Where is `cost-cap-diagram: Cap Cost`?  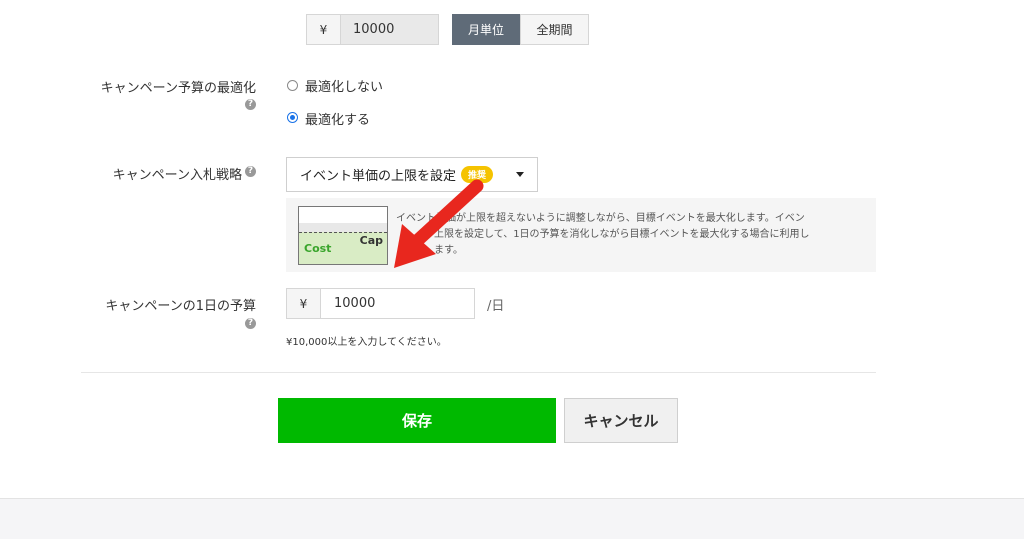 cost-cap-diagram: Cap Cost is located at coordinates (343, 235).